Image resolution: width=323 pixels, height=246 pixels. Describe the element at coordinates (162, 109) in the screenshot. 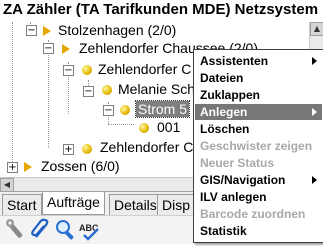

I see `tree-node-label-selected: Strom 5` at that location.